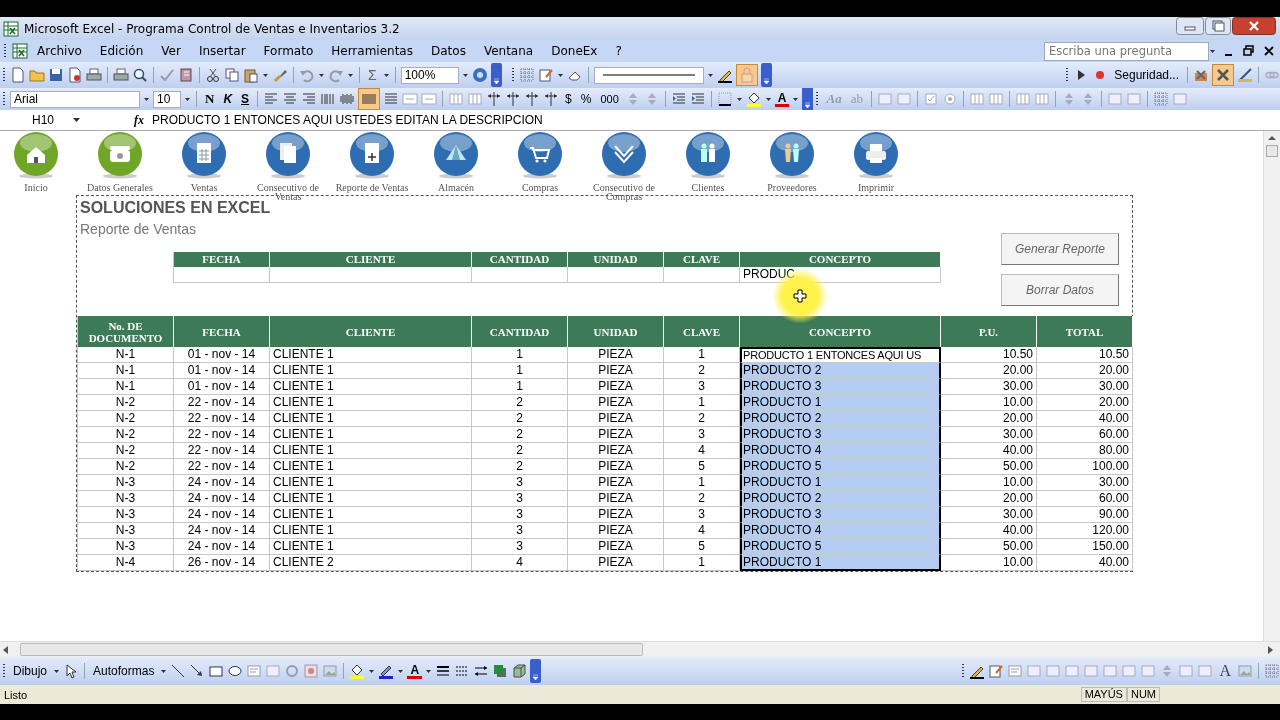  What do you see at coordinates (288, 155) in the screenshot?
I see `documents-icon` at bounding box center [288, 155].